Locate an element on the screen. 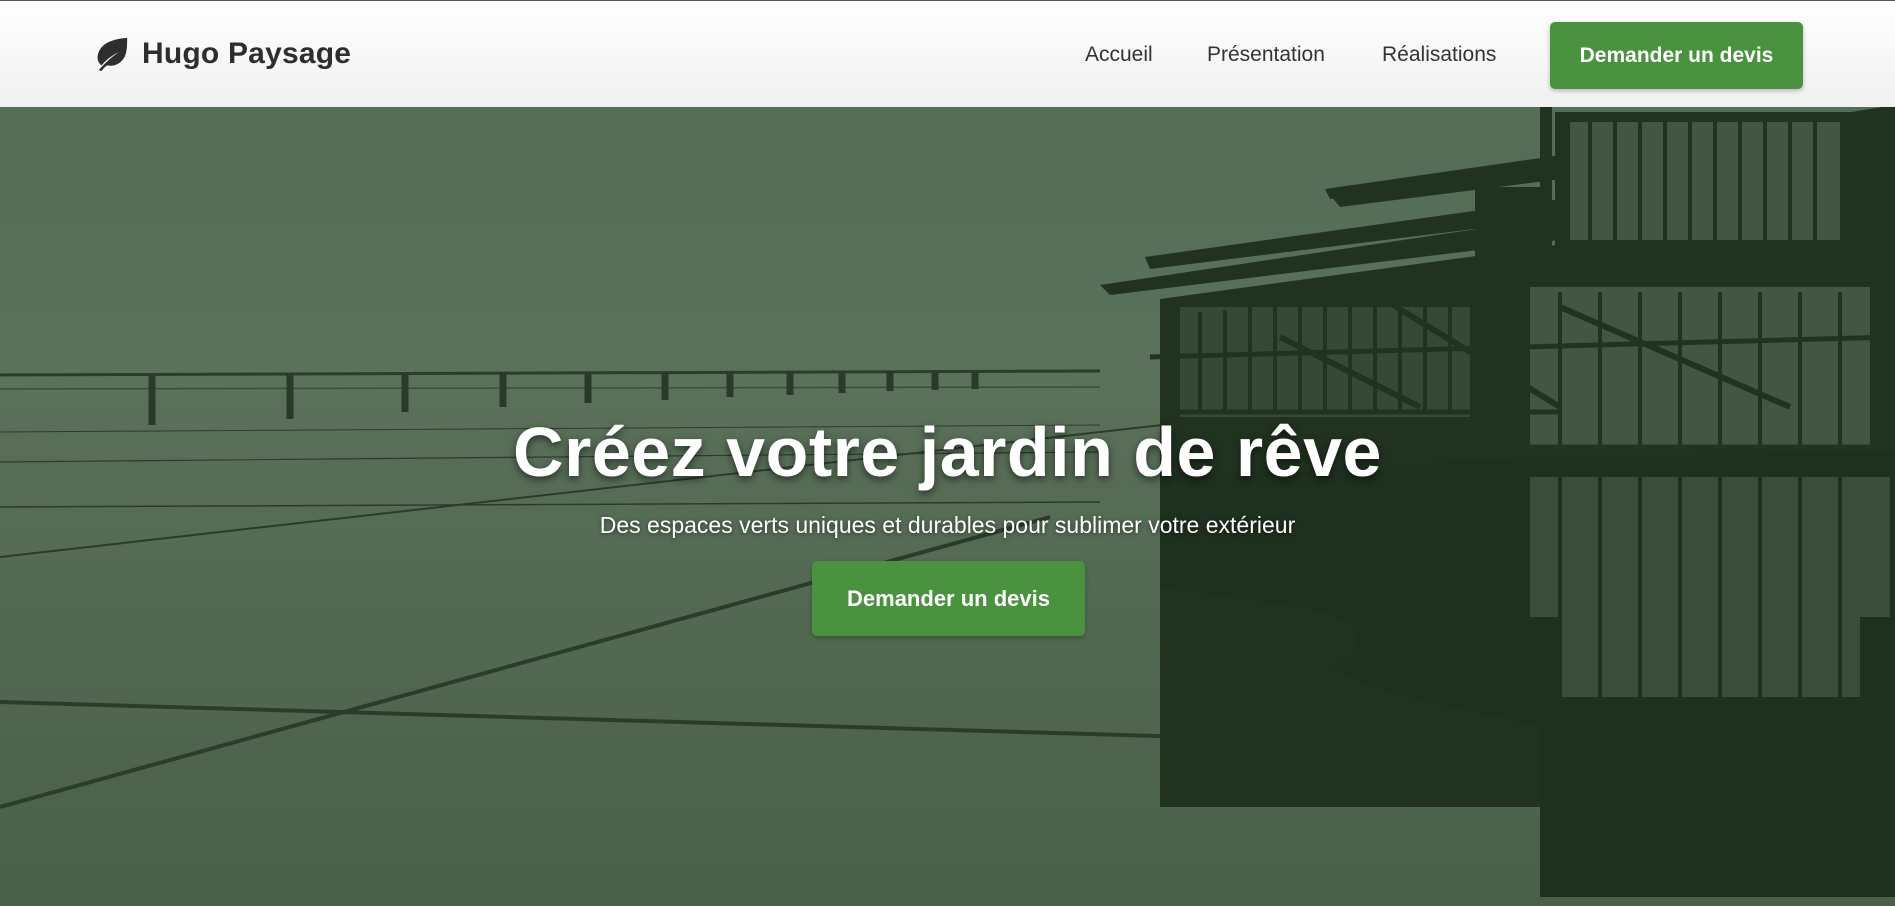 This screenshot has height=906, width=1895. hero-quote-button: Demander un devis is located at coordinates (948, 598).